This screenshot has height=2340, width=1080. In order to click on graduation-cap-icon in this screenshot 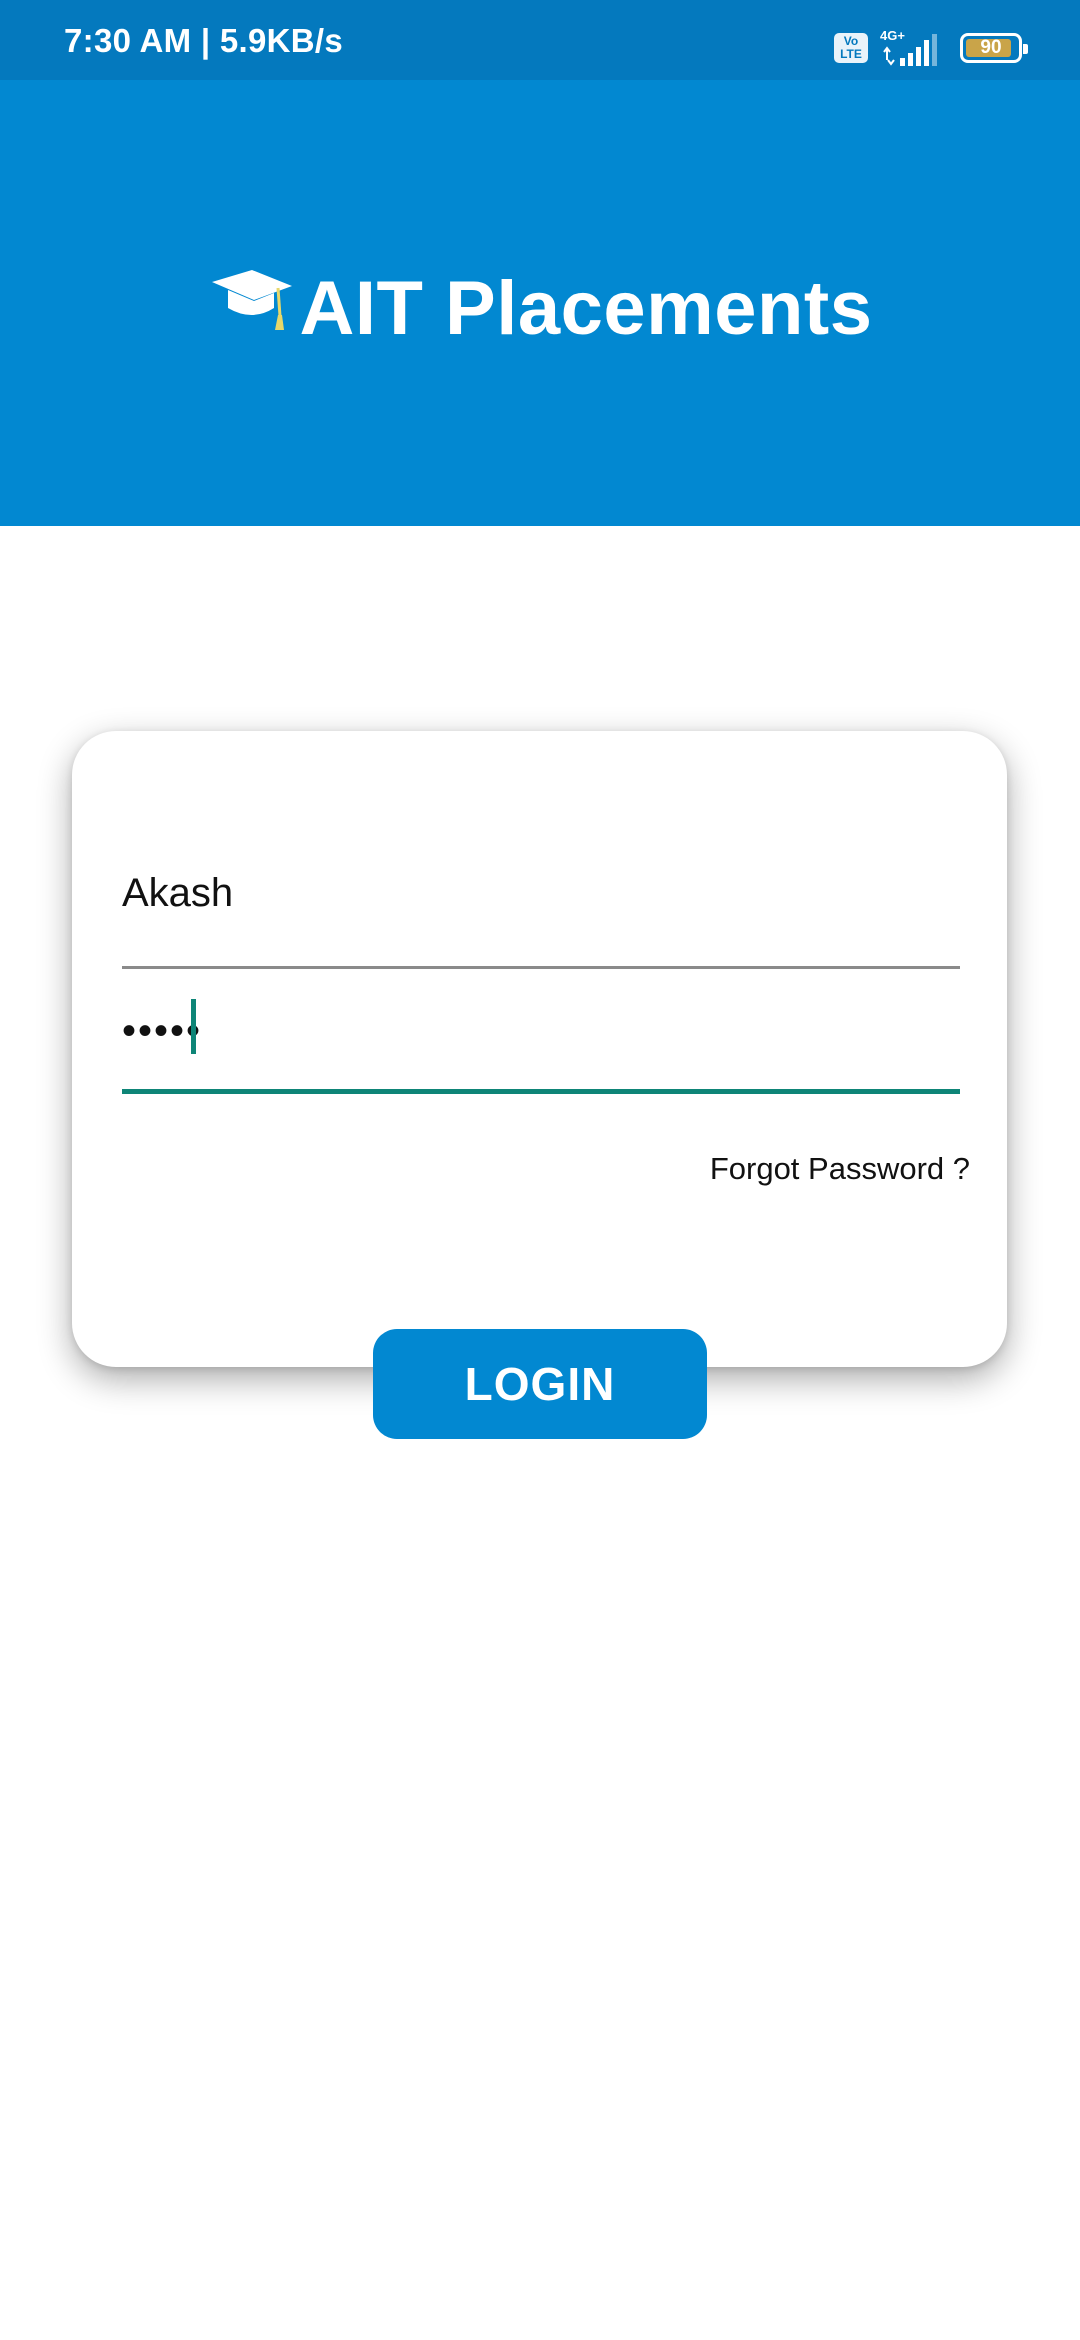, I will do `click(251, 299)`.